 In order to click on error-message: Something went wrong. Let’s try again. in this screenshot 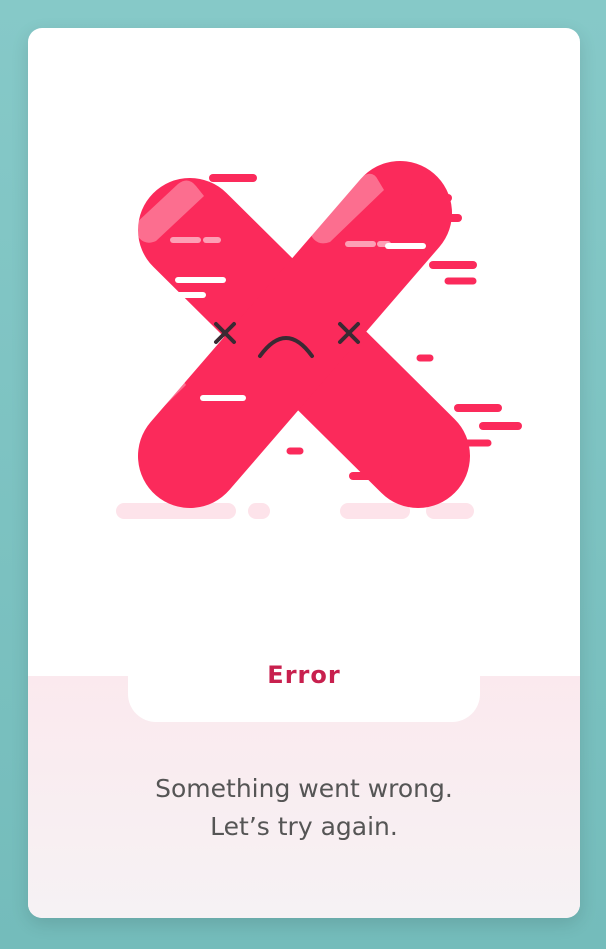, I will do `click(304, 808)`.